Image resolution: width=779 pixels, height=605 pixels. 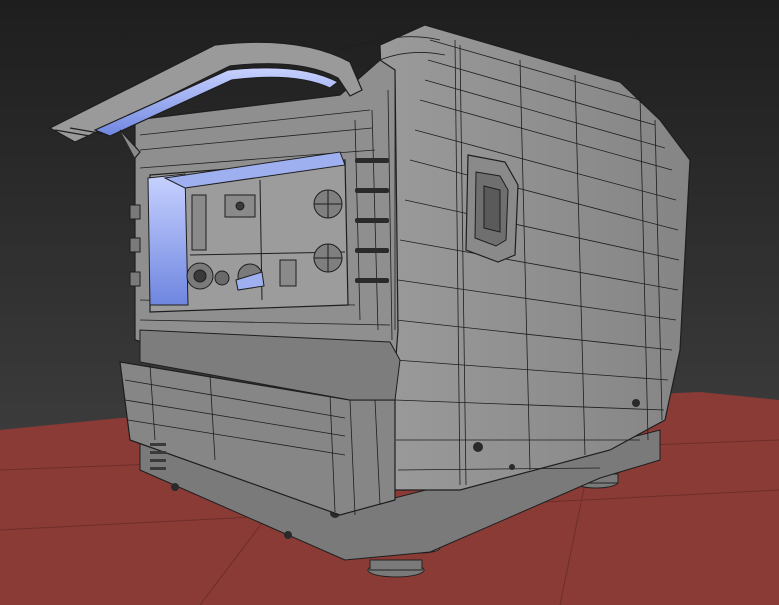 What do you see at coordinates (492, 208) in the screenshot?
I see `side-vent` at bounding box center [492, 208].